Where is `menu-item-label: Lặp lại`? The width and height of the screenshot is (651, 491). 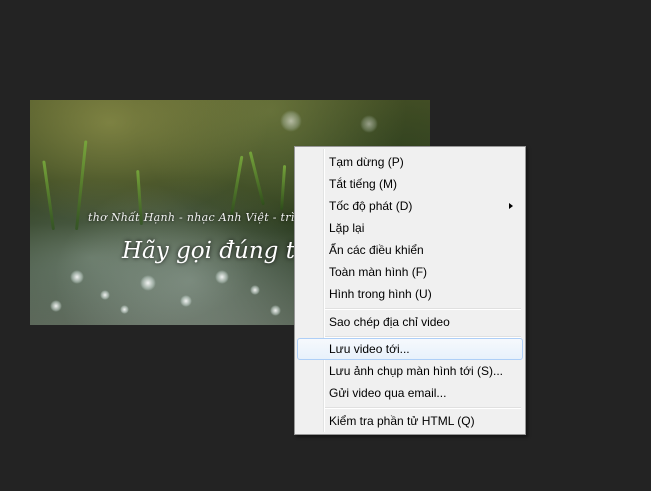 menu-item-label: Lặp lại is located at coordinates (347, 228).